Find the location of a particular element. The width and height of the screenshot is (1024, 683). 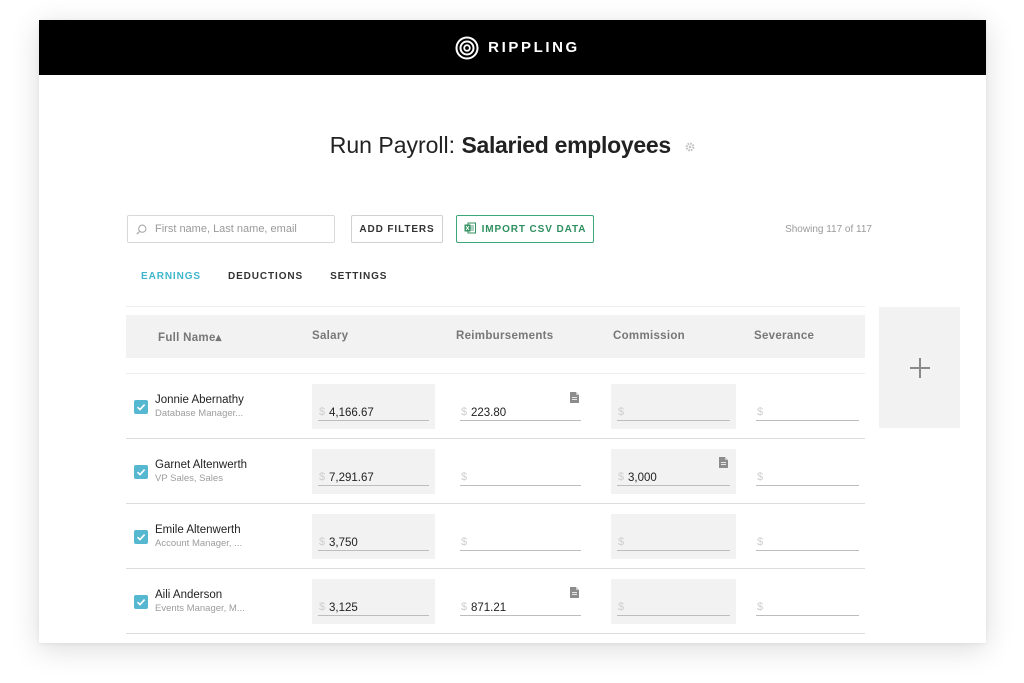

employee-name: Emile Altenwerth is located at coordinates (198, 530).